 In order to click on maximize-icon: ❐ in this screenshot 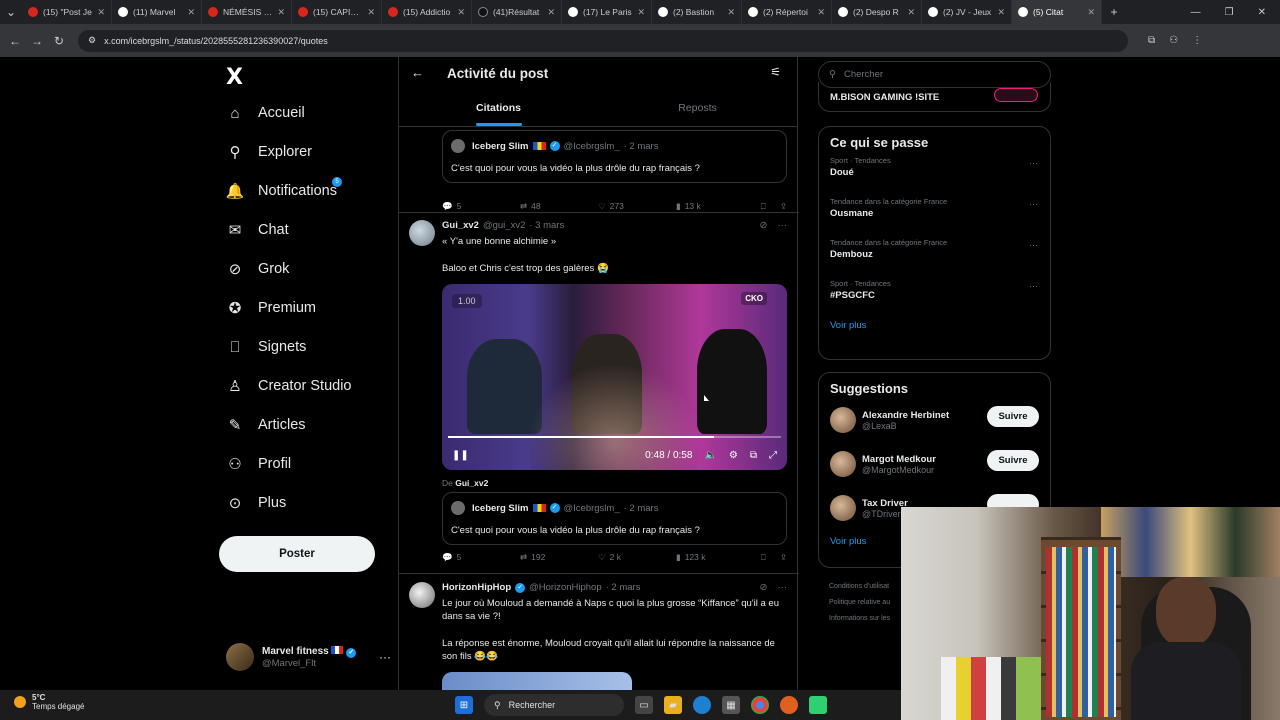, I will do `click(1229, 12)`.